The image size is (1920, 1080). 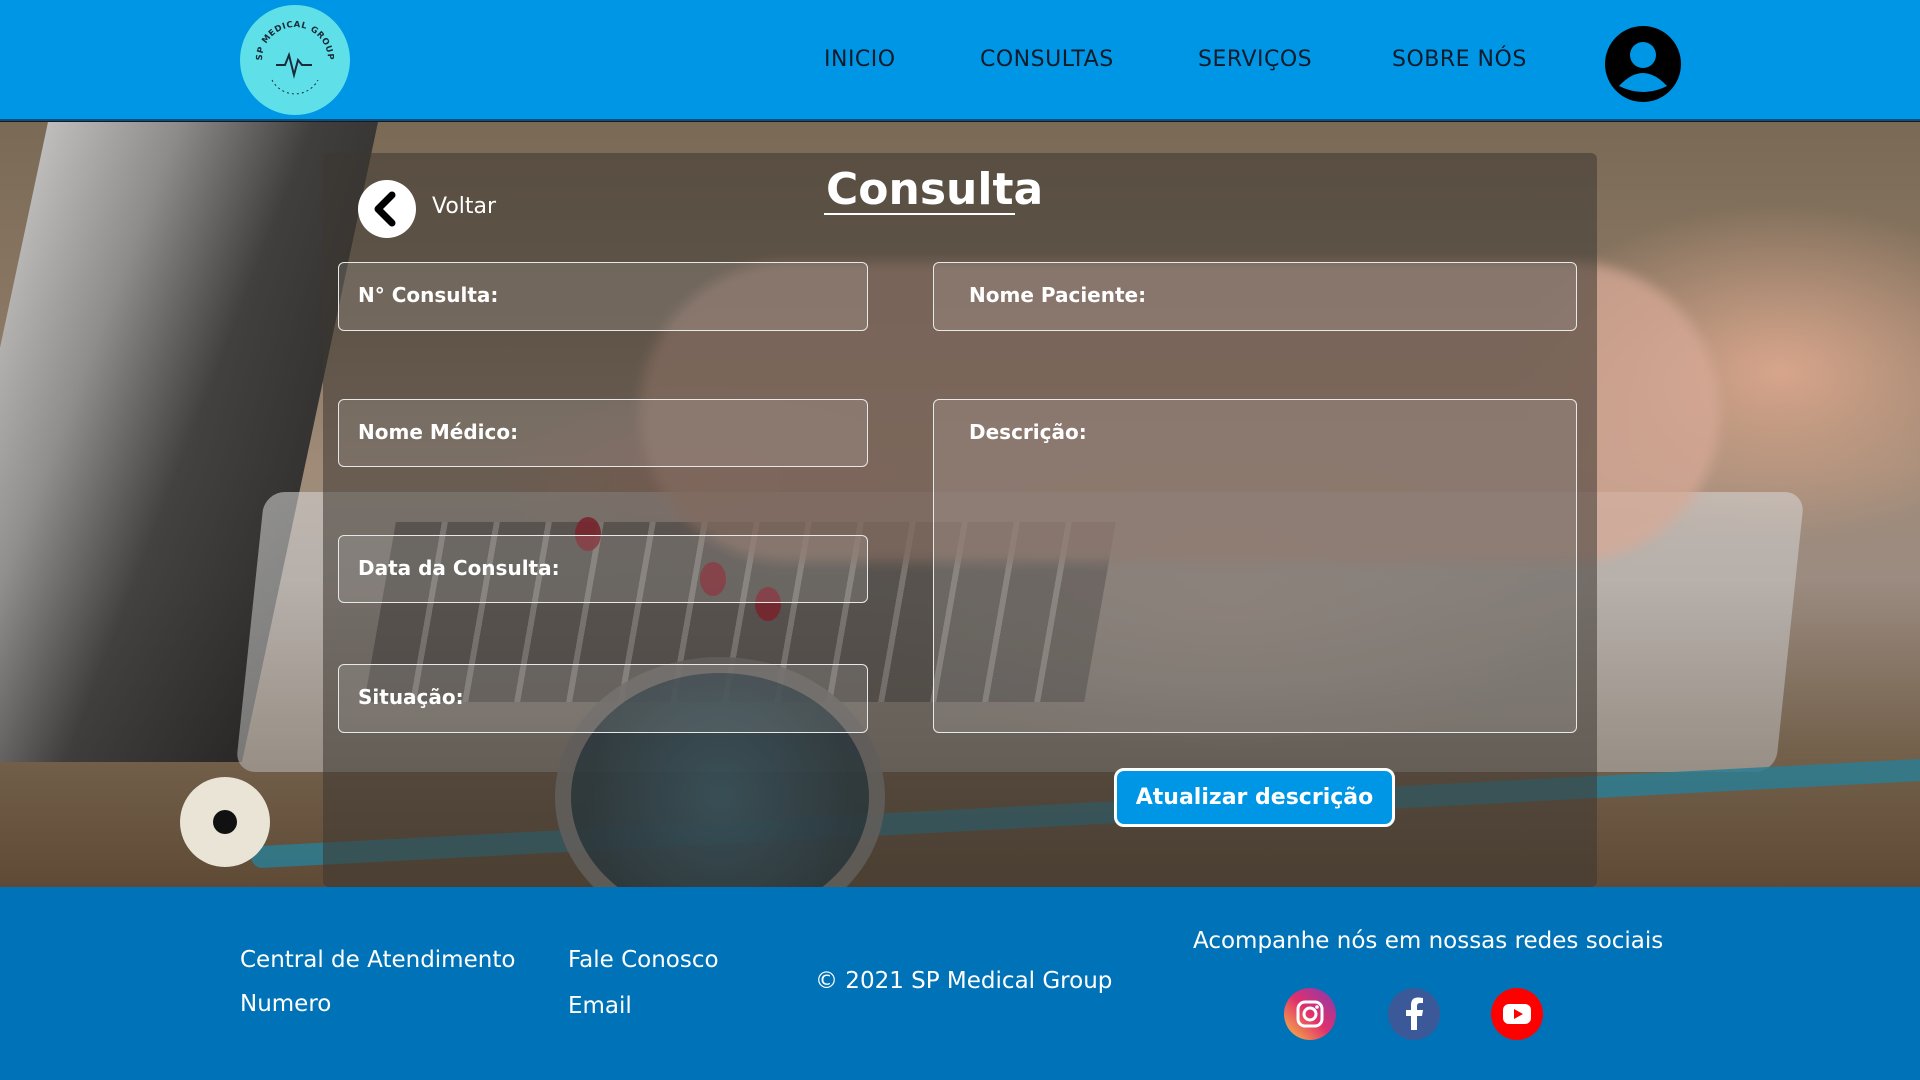 I want to click on nav-sobre-nos: SOBRE NÓS, so click(x=1459, y=59).